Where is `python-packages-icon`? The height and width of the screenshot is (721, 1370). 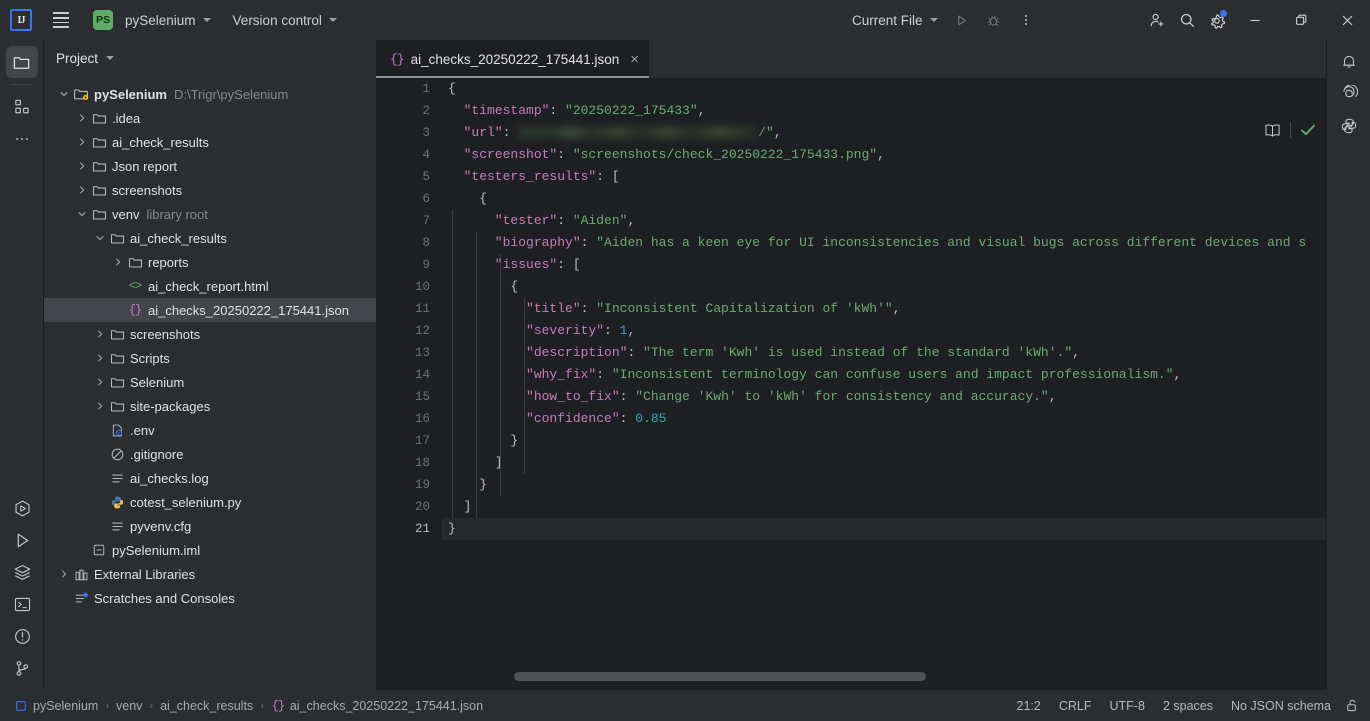 python-packages-icon is located at coordinates (1349, 126).